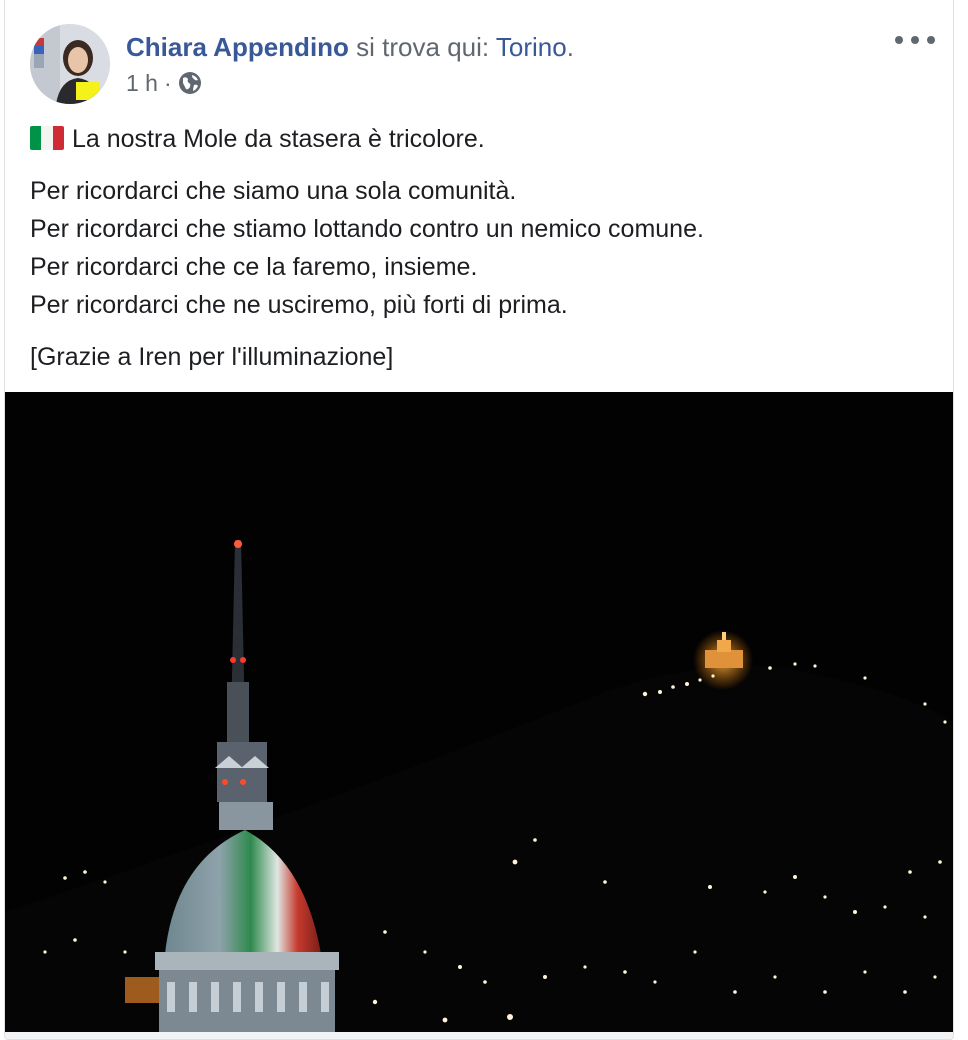 This screenshot has width=968, height=1040. Describe the element at coordinates (570, 47) in the screenshot. I see `location-suffix: .` at that location.